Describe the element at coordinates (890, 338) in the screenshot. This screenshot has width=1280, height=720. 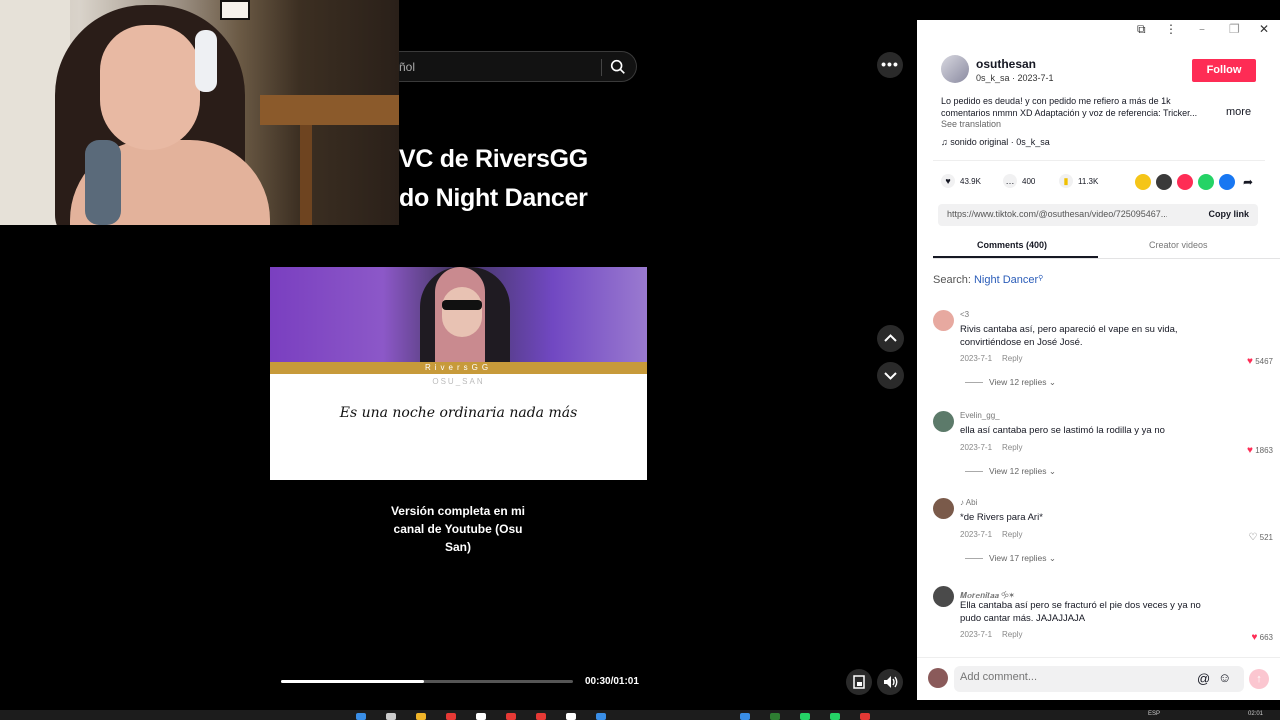
I see `previous-video-button` at that location.